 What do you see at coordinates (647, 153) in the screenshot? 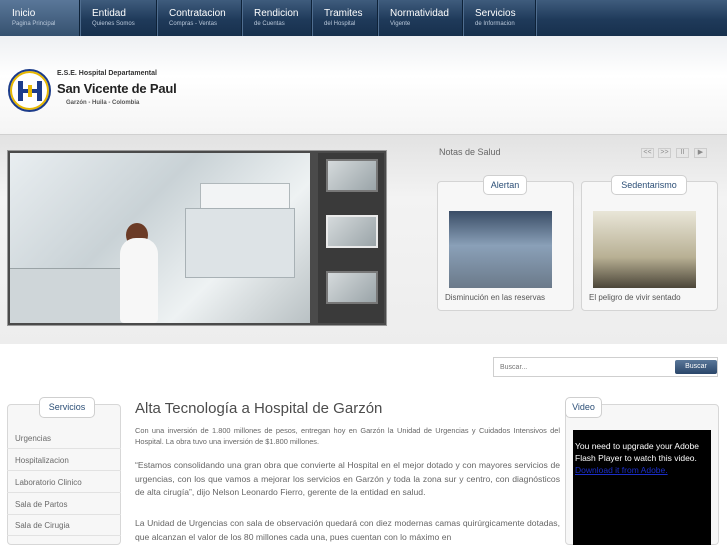
I see `prev-icon: <<` at bounding box center [647, 153].